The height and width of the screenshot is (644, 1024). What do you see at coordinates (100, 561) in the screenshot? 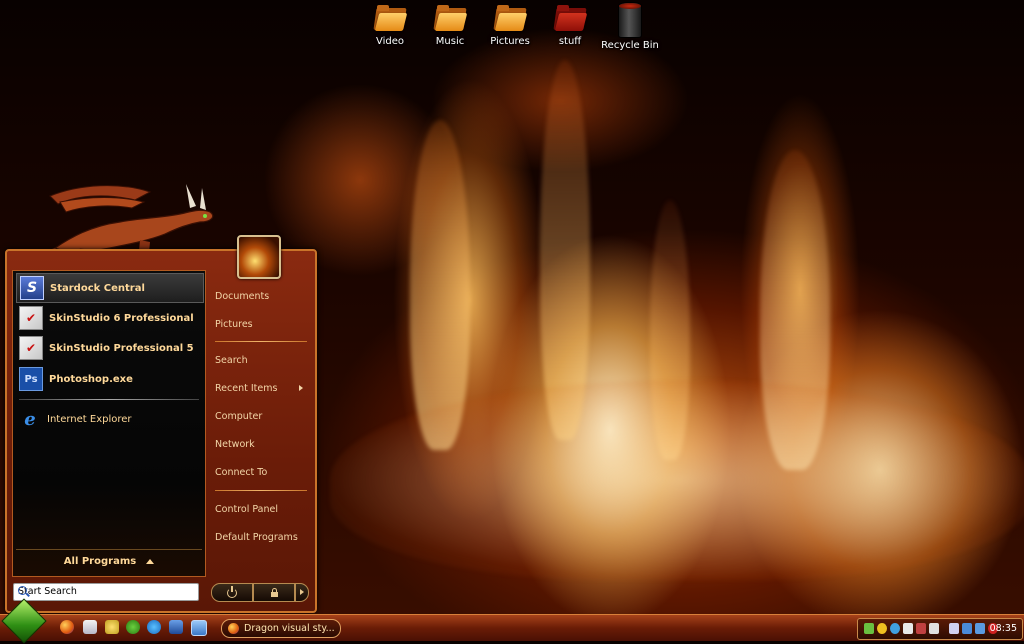
I see `all-programs-label: All Programs` at bounding box center [100, 561].